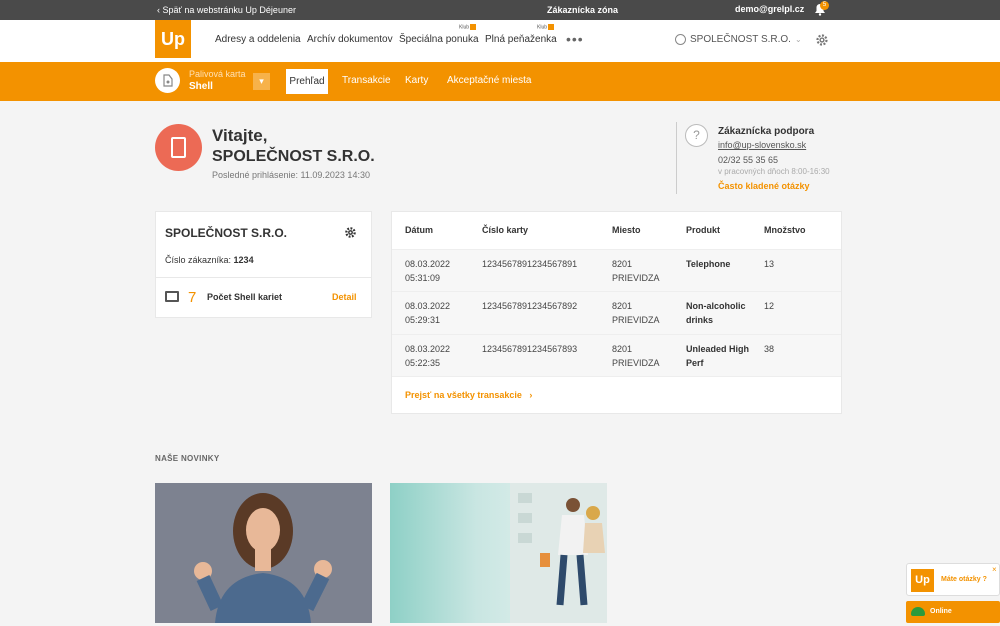 This screenshot has height=626, width=1000. I want to click on cards-count: 7, so click(192, 297).